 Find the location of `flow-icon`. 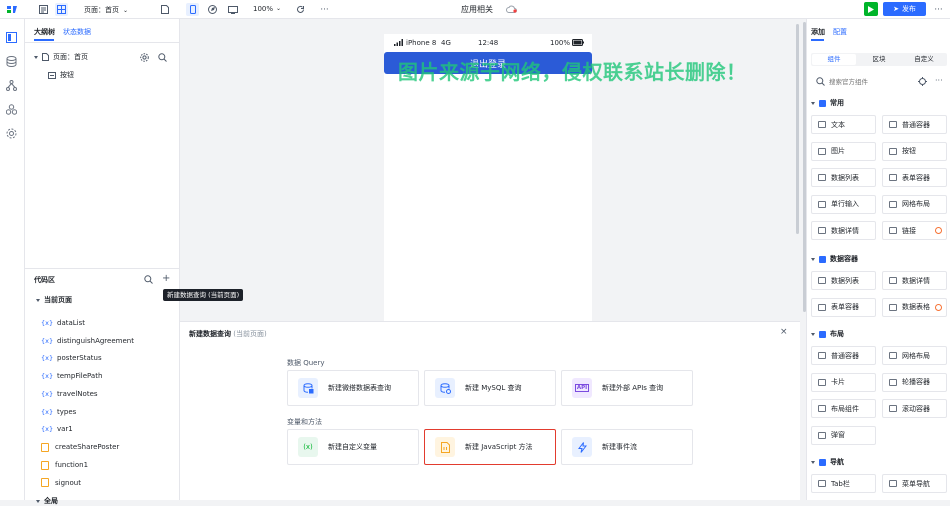

flow-icon is located at coordinates (12, 86).